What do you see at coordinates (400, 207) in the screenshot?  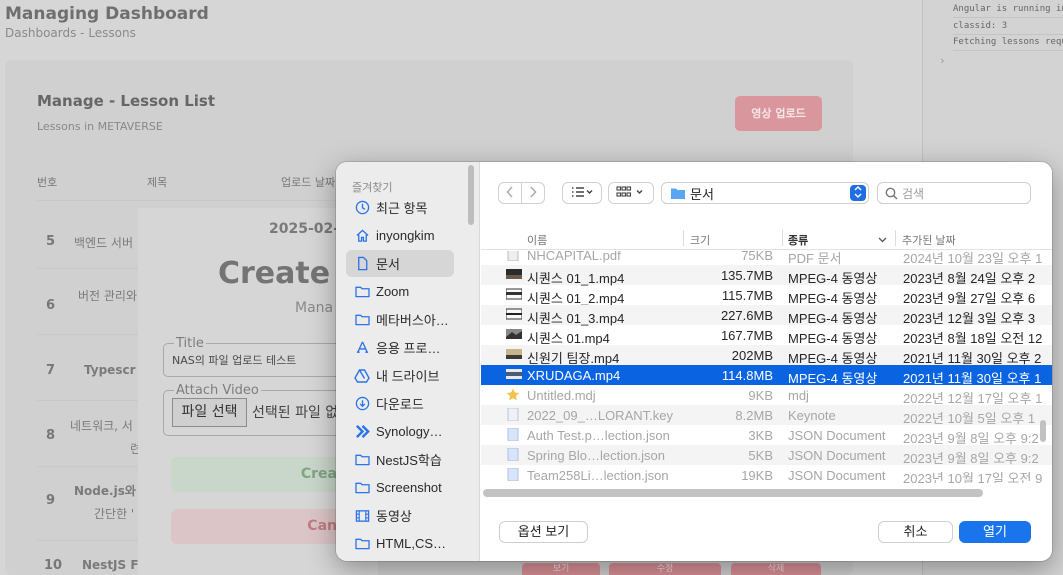 I see `sidebar-item-recents: 최근 항목` at bounding box center [400, 207].